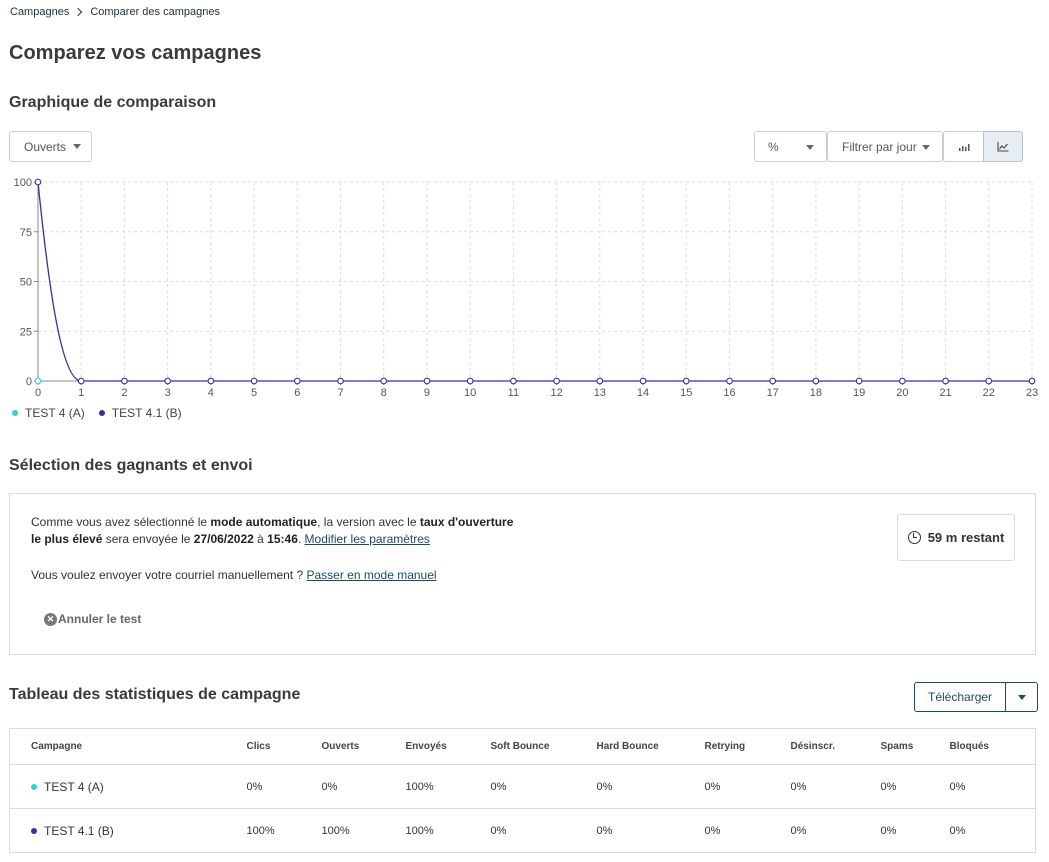  What do you see at coordinates (773, 393) in the screenshot?
I see `x-tick-label: 17` at bounding box center [773, 393].